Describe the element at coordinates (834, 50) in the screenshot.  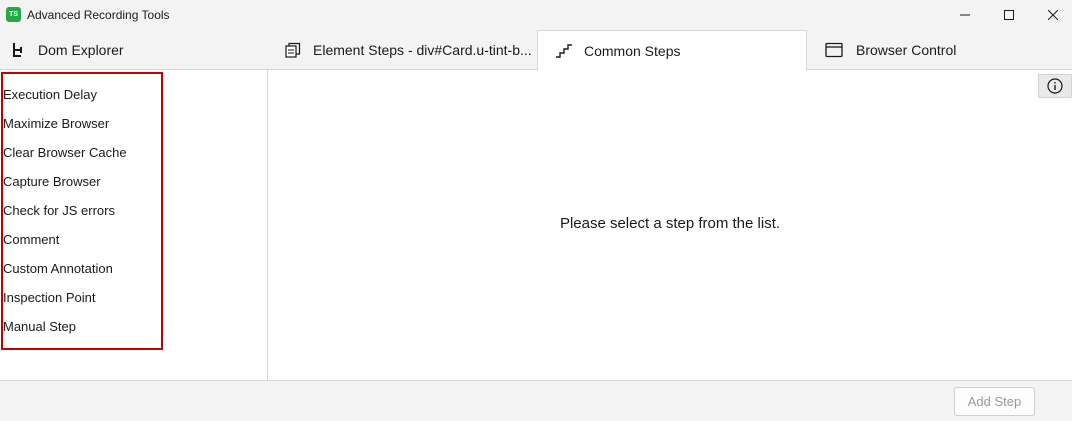
I see `browser-window-icon` at that location.